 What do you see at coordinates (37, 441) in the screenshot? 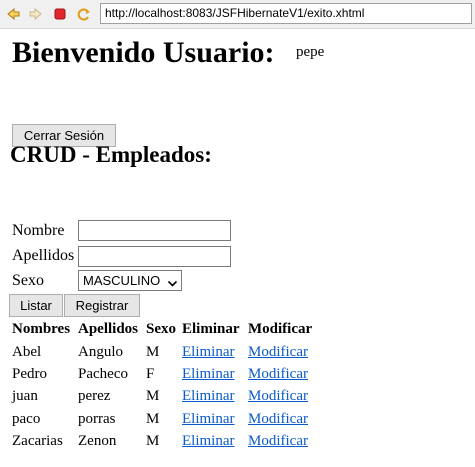
I see `cell-nombre: Zacarias` at bounding box center [37, 441].